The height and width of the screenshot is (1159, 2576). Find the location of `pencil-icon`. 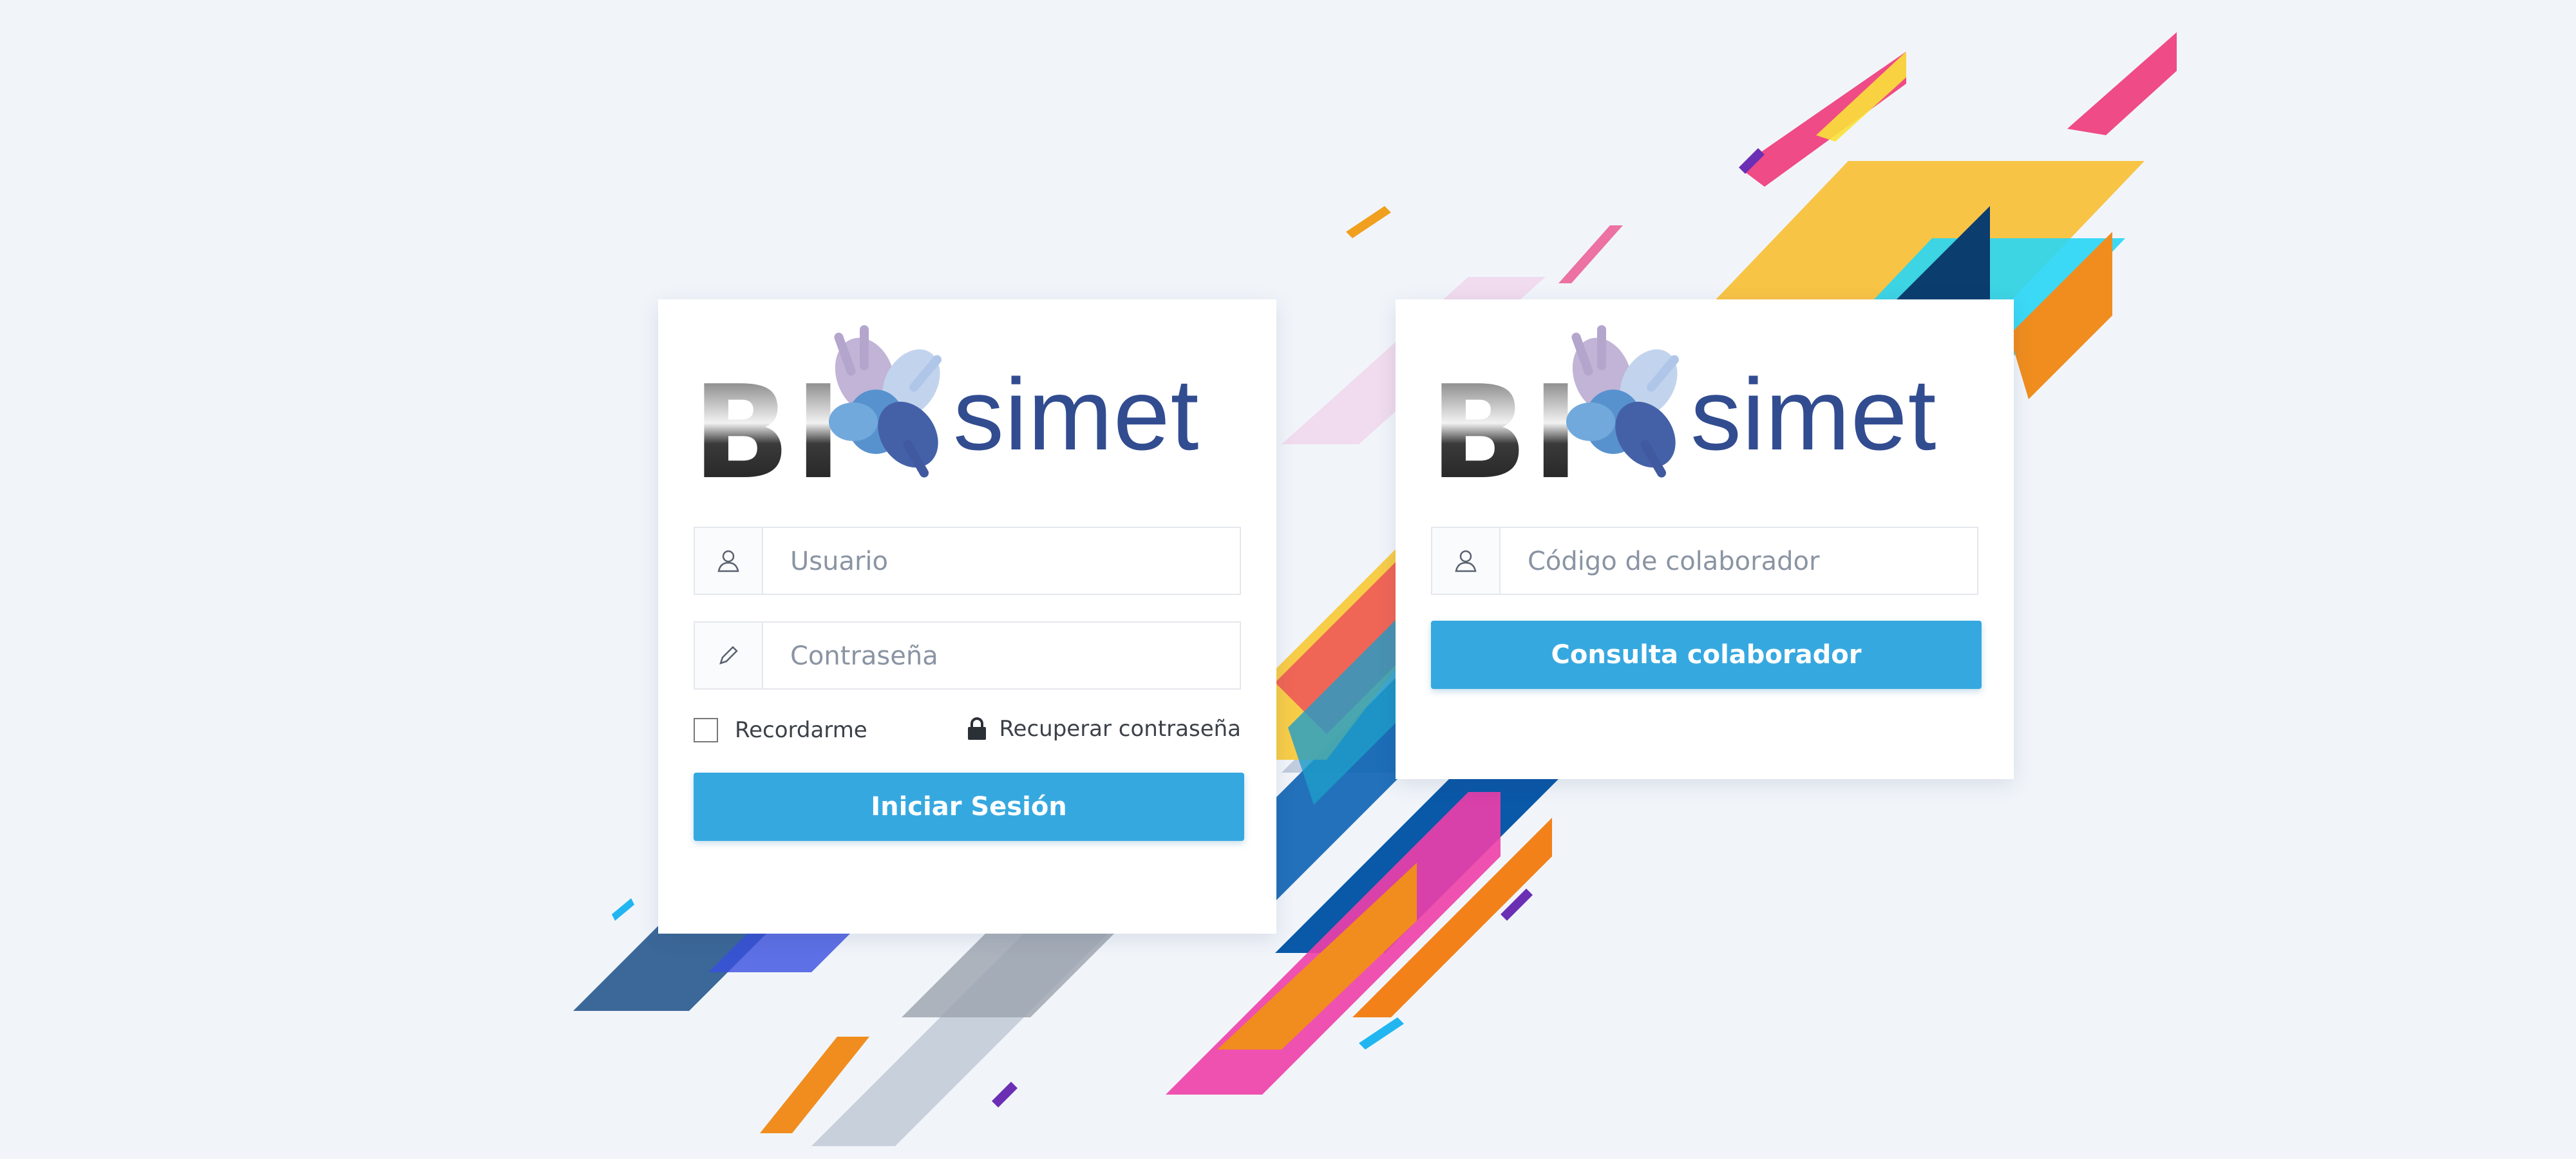

pencil-icon is located at coordinates (729, 655).